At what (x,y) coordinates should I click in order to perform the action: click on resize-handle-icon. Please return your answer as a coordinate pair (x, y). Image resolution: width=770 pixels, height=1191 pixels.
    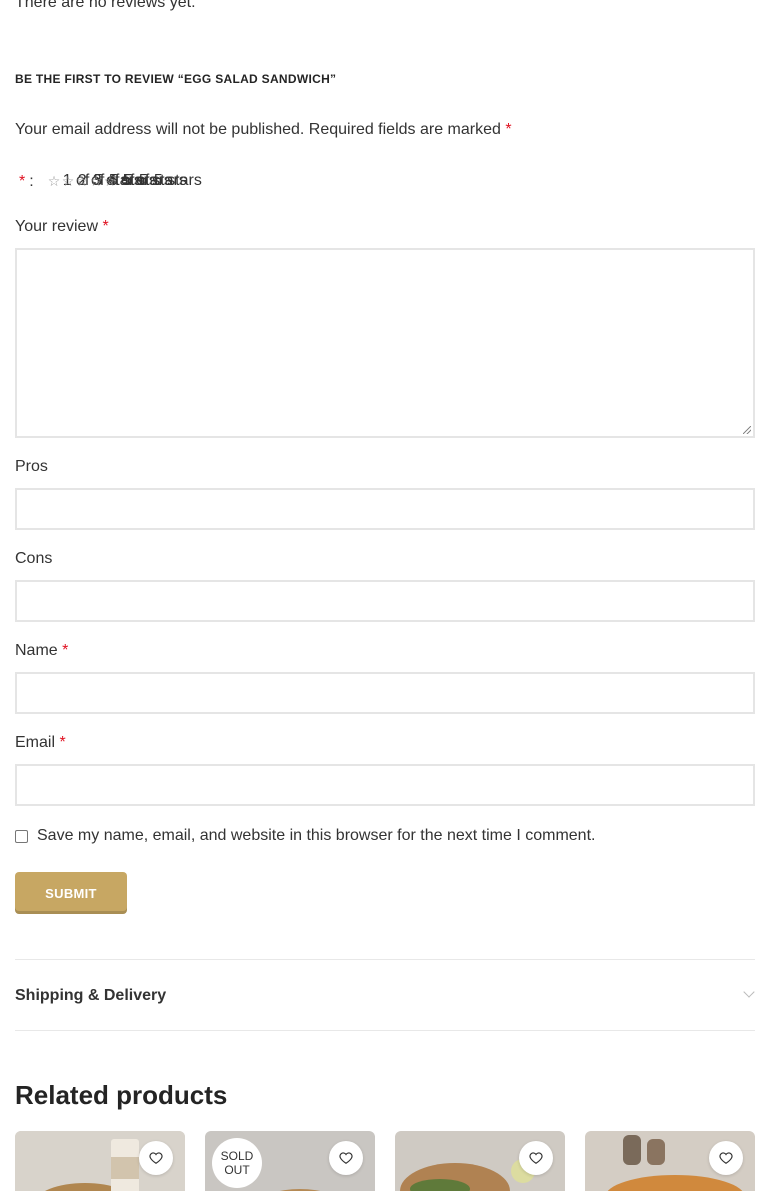
    Looking at the image, I should click on (747, 430).